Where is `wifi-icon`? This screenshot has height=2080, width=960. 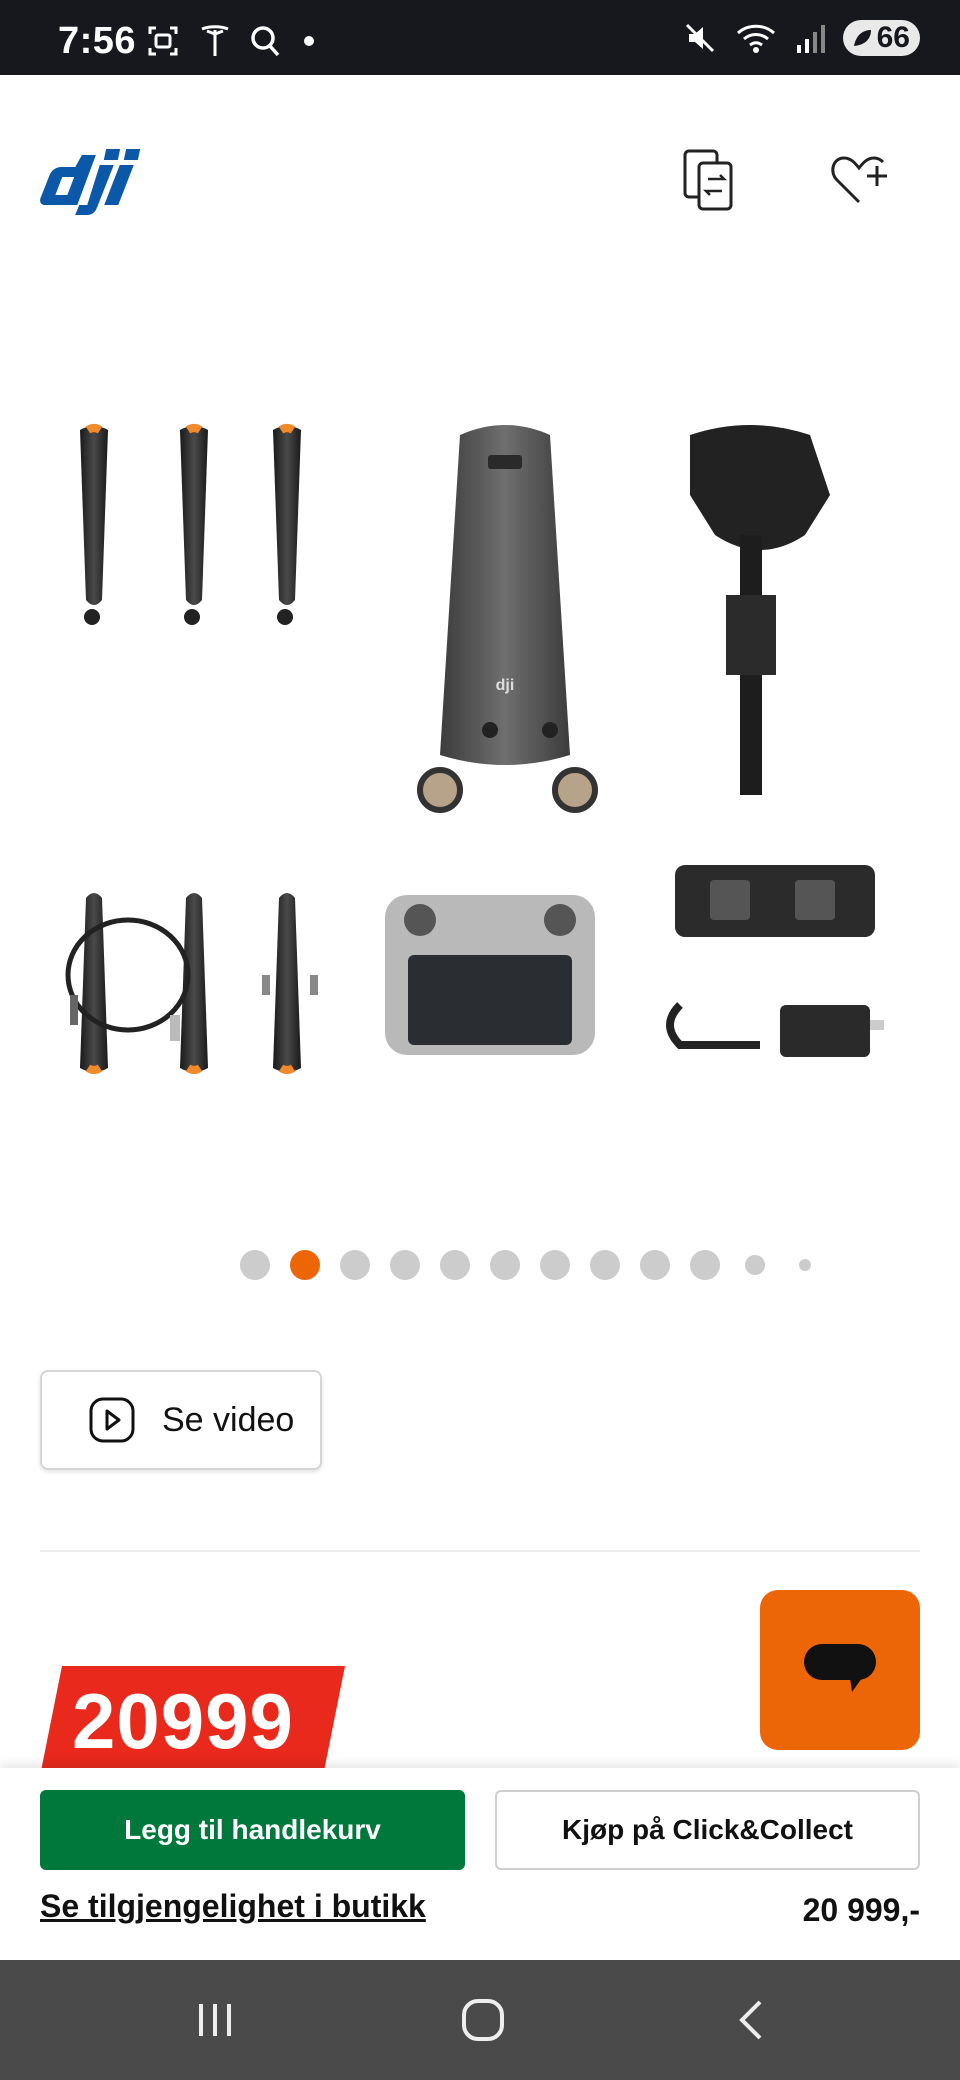
wifi-icon is located at coordinates (755, 38).